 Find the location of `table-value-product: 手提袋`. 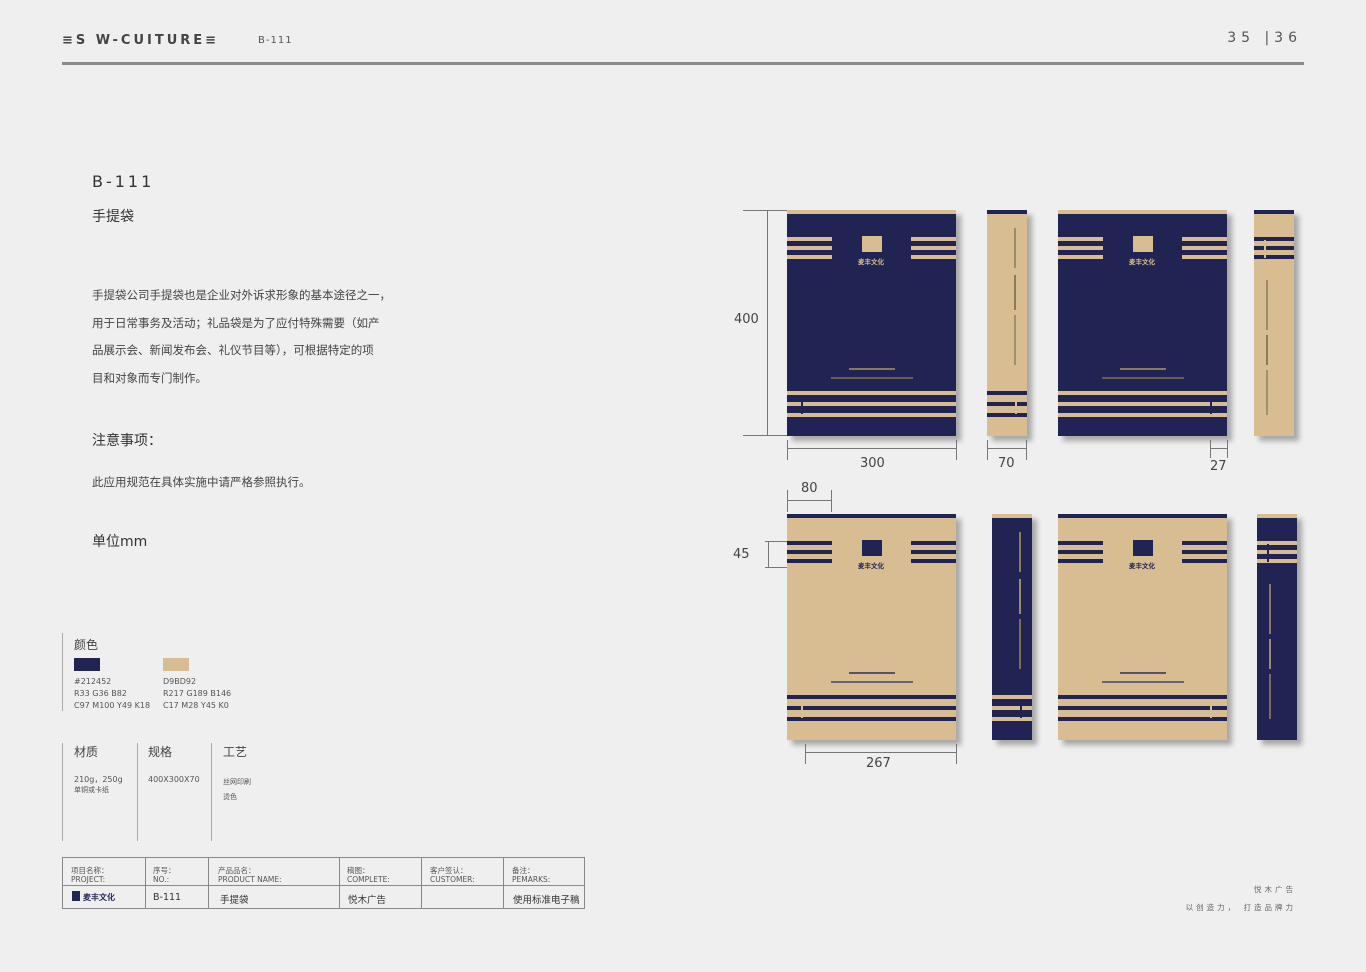

table-value-product: 手提袋 is located at coordinates (234, 900).